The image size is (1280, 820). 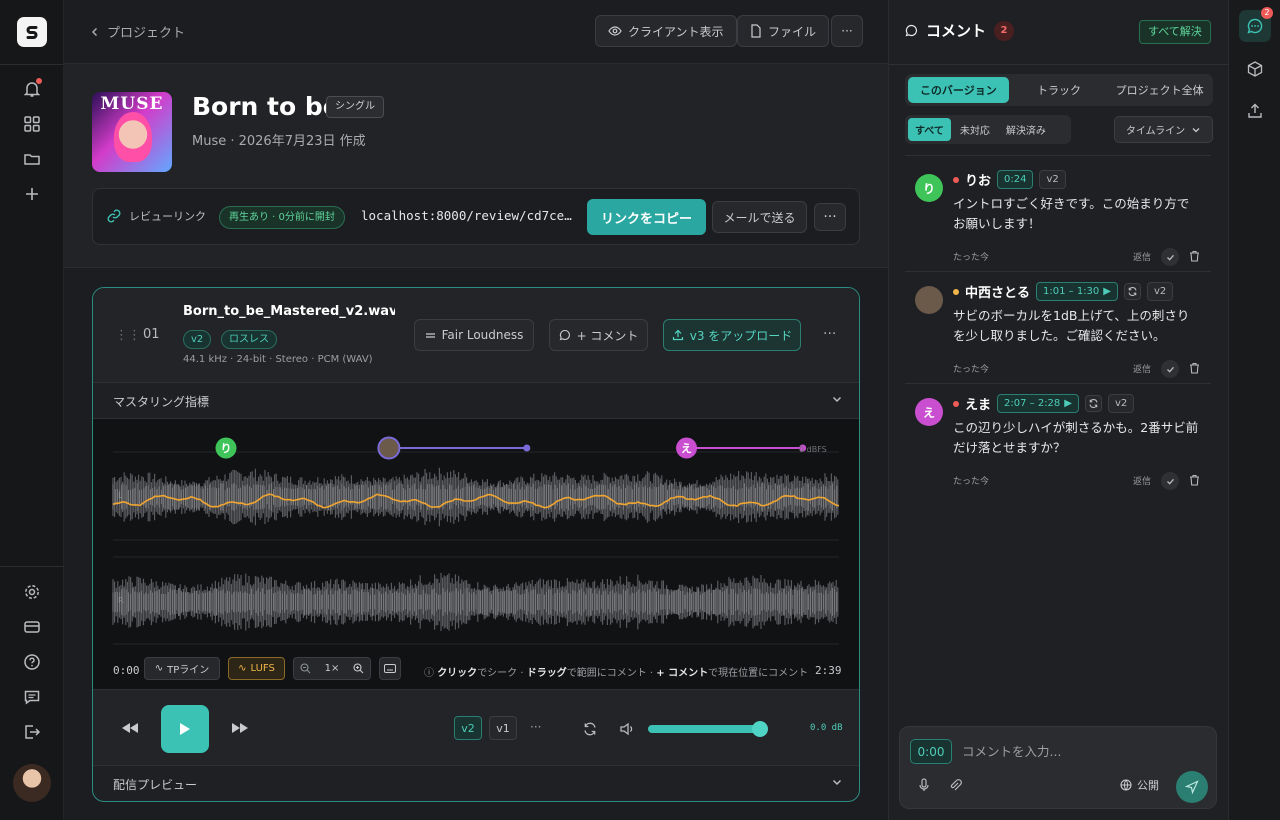 I want to click on zoom-in-icon, so click(x=358, y=668).